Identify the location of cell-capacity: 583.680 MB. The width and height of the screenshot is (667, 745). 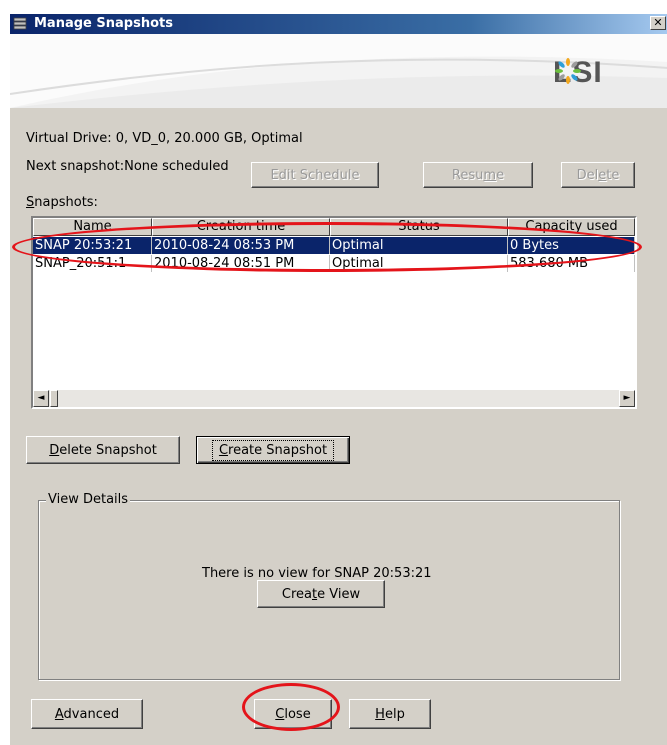
(571, 263).